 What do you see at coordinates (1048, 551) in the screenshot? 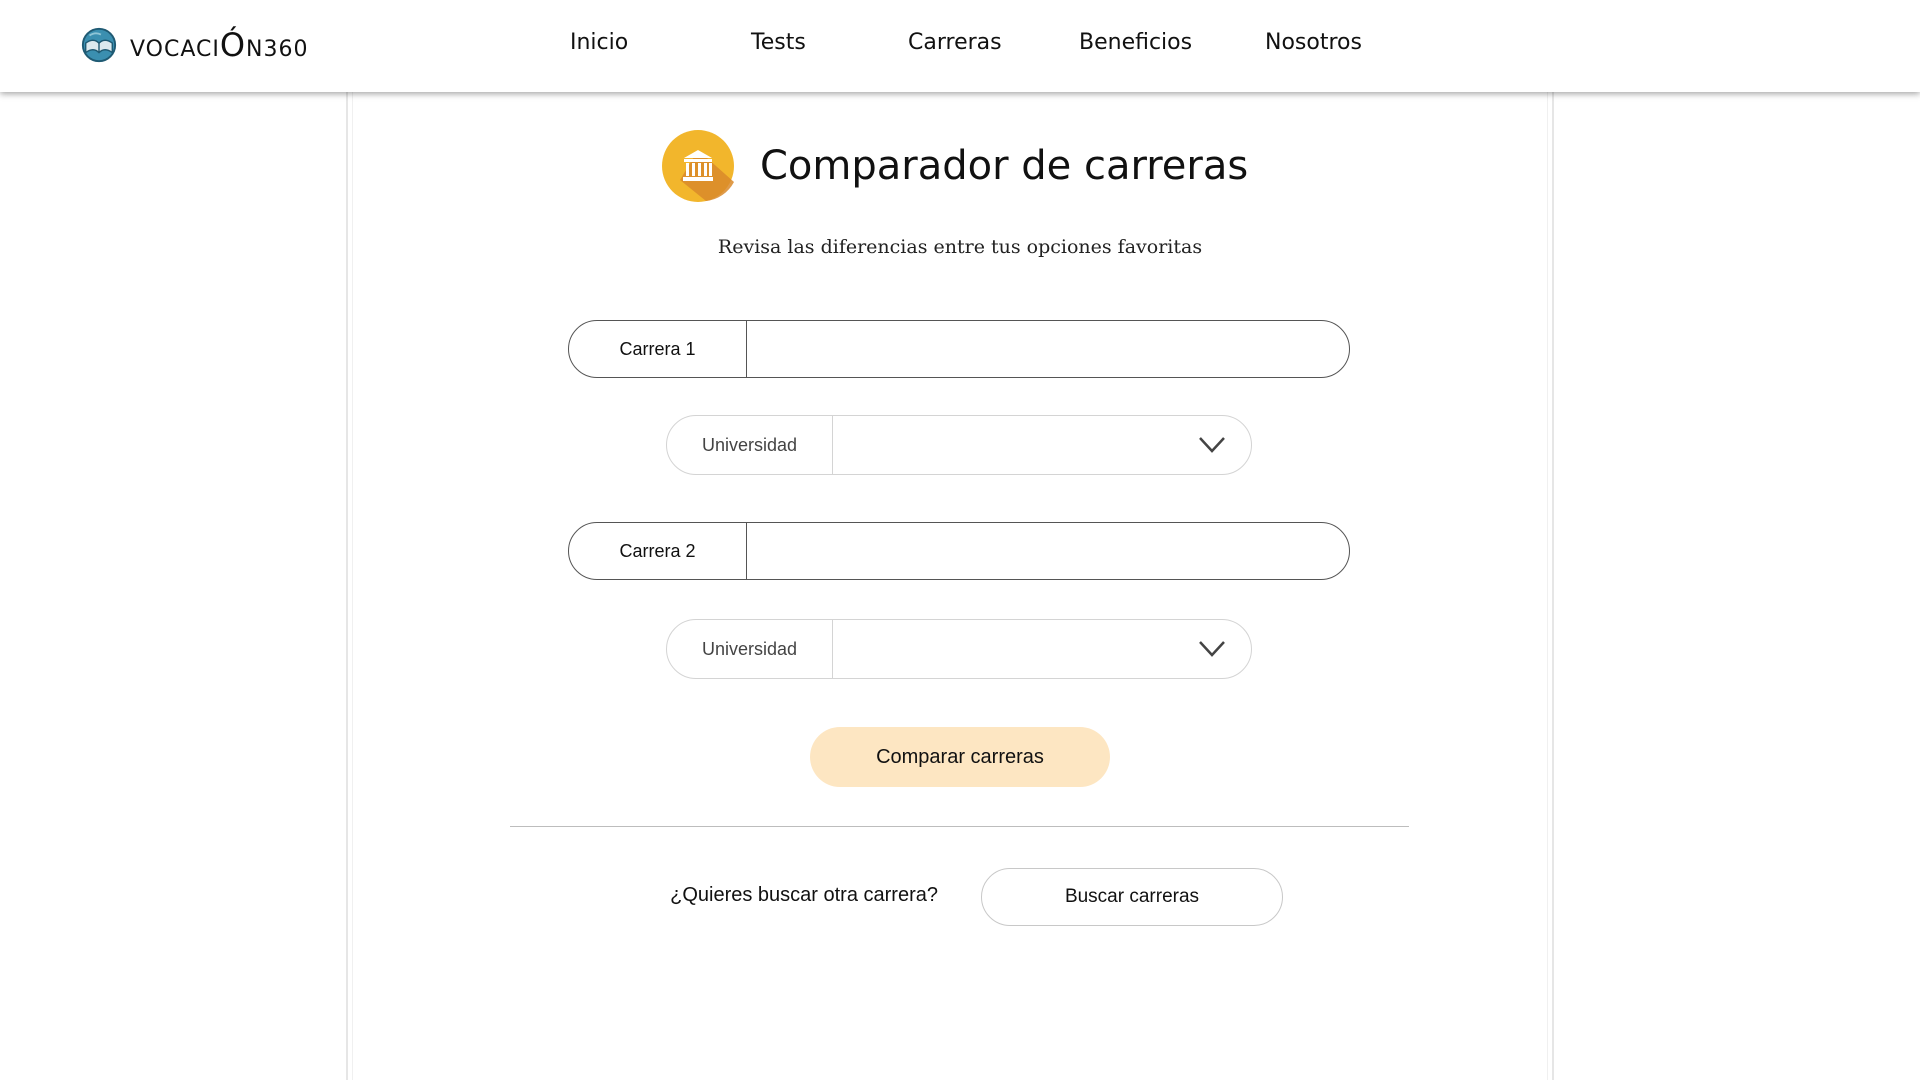
I see `career-2-input` at bounding box center [1048, 551].